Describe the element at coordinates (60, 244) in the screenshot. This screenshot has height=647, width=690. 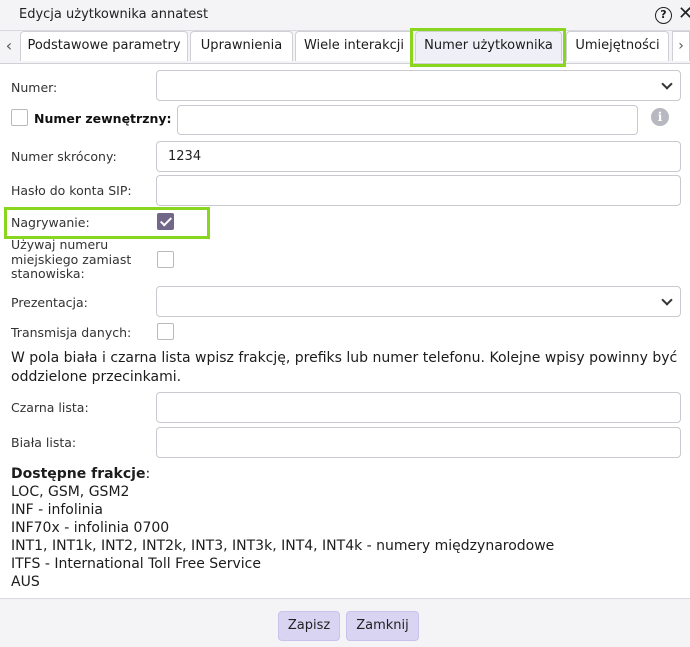
I see `uzywaj-numeru-label-line-1: Używaj numeru` at that location.